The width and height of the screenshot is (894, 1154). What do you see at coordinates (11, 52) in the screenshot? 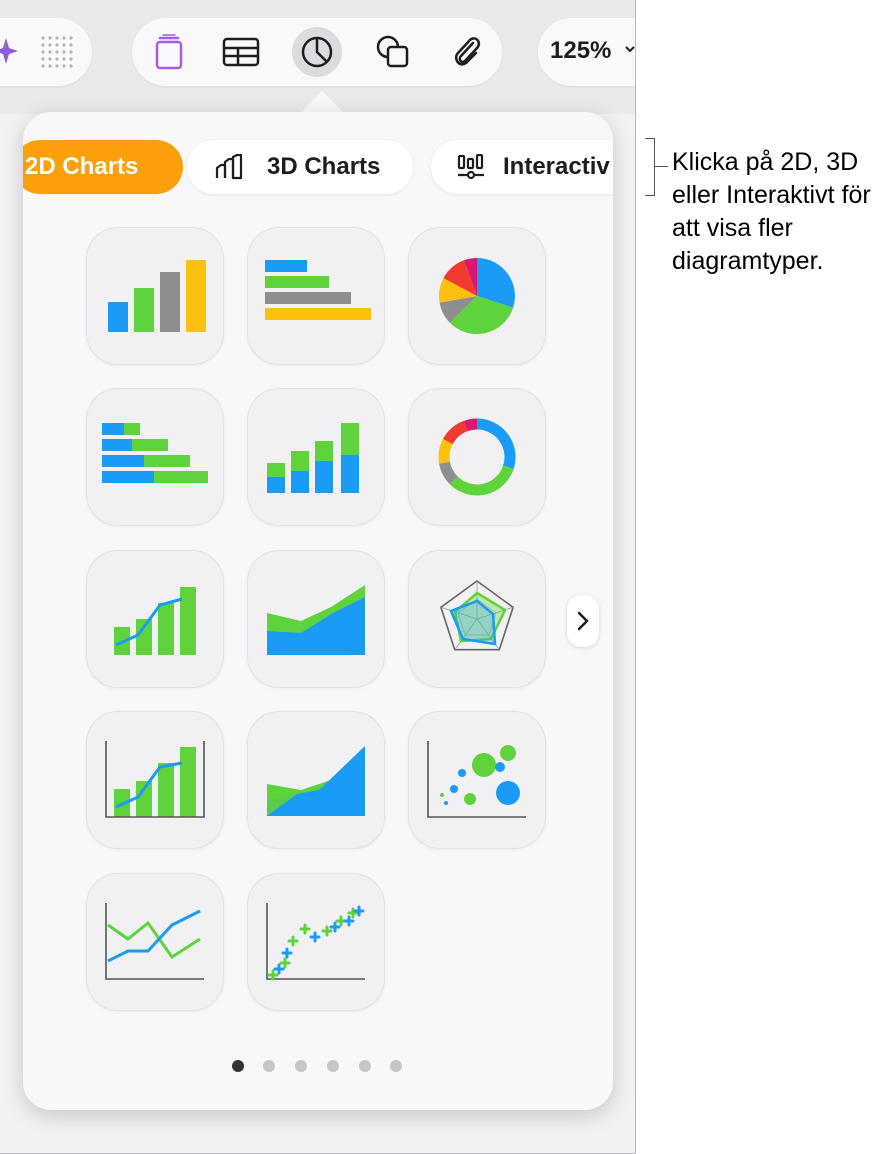
I see `ai-sparkle-icon` at bounding box center [11, 52].